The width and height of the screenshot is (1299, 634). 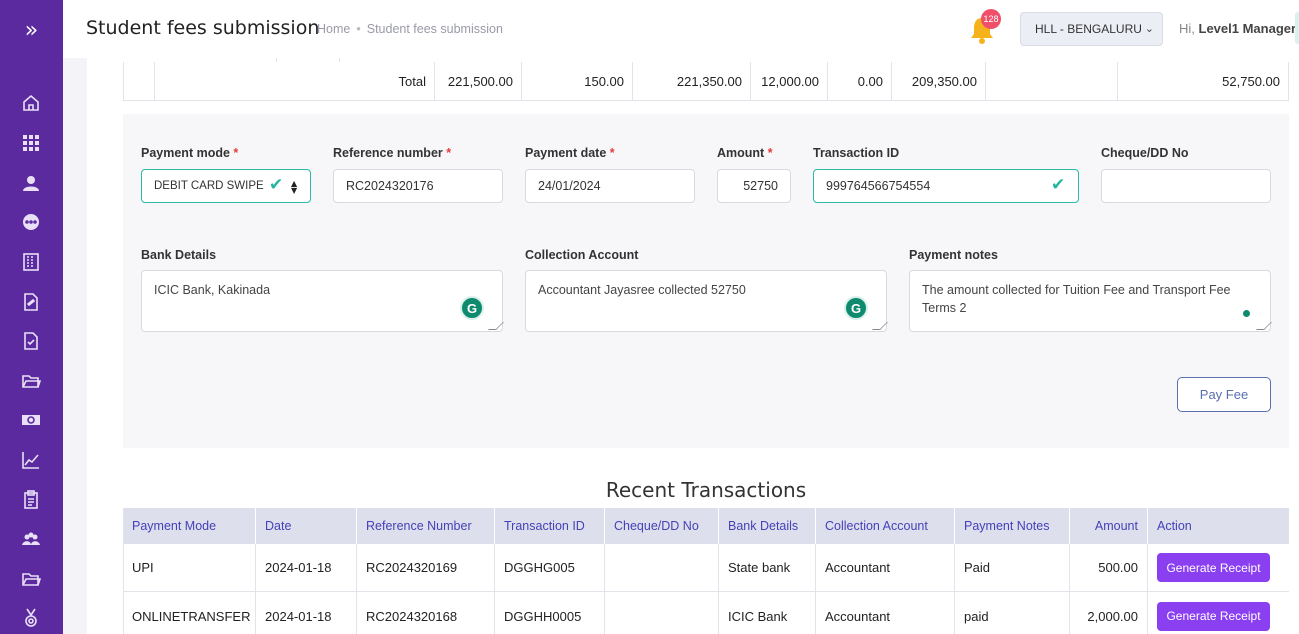 What do you see at coordinates (189, 526) in the screenshot?
I see `column-header: Payment Mode` at bounding box center [189, 526].